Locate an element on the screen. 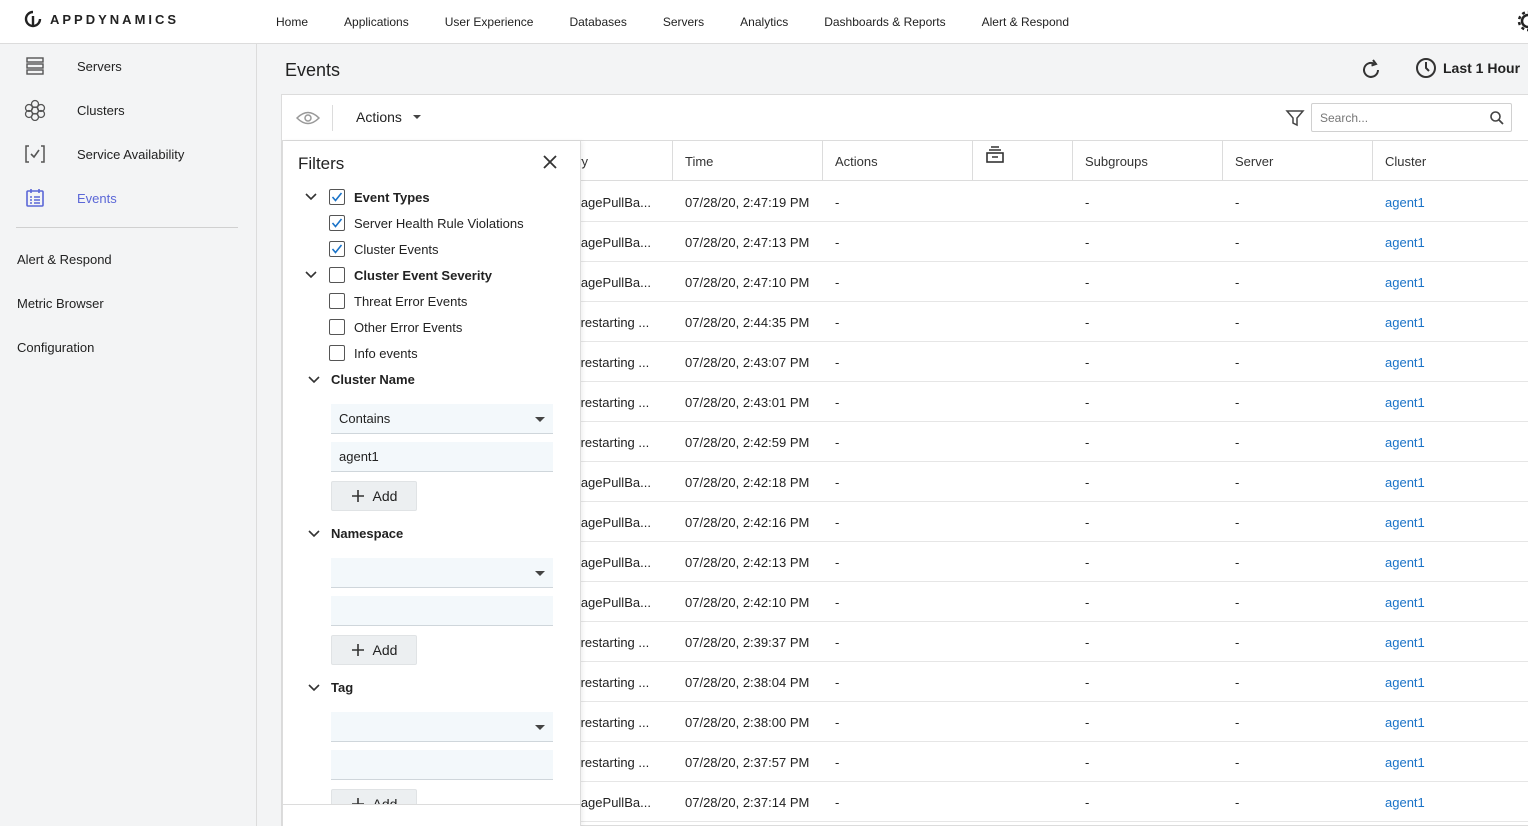  search-input is located at coordinates (1392, 117).